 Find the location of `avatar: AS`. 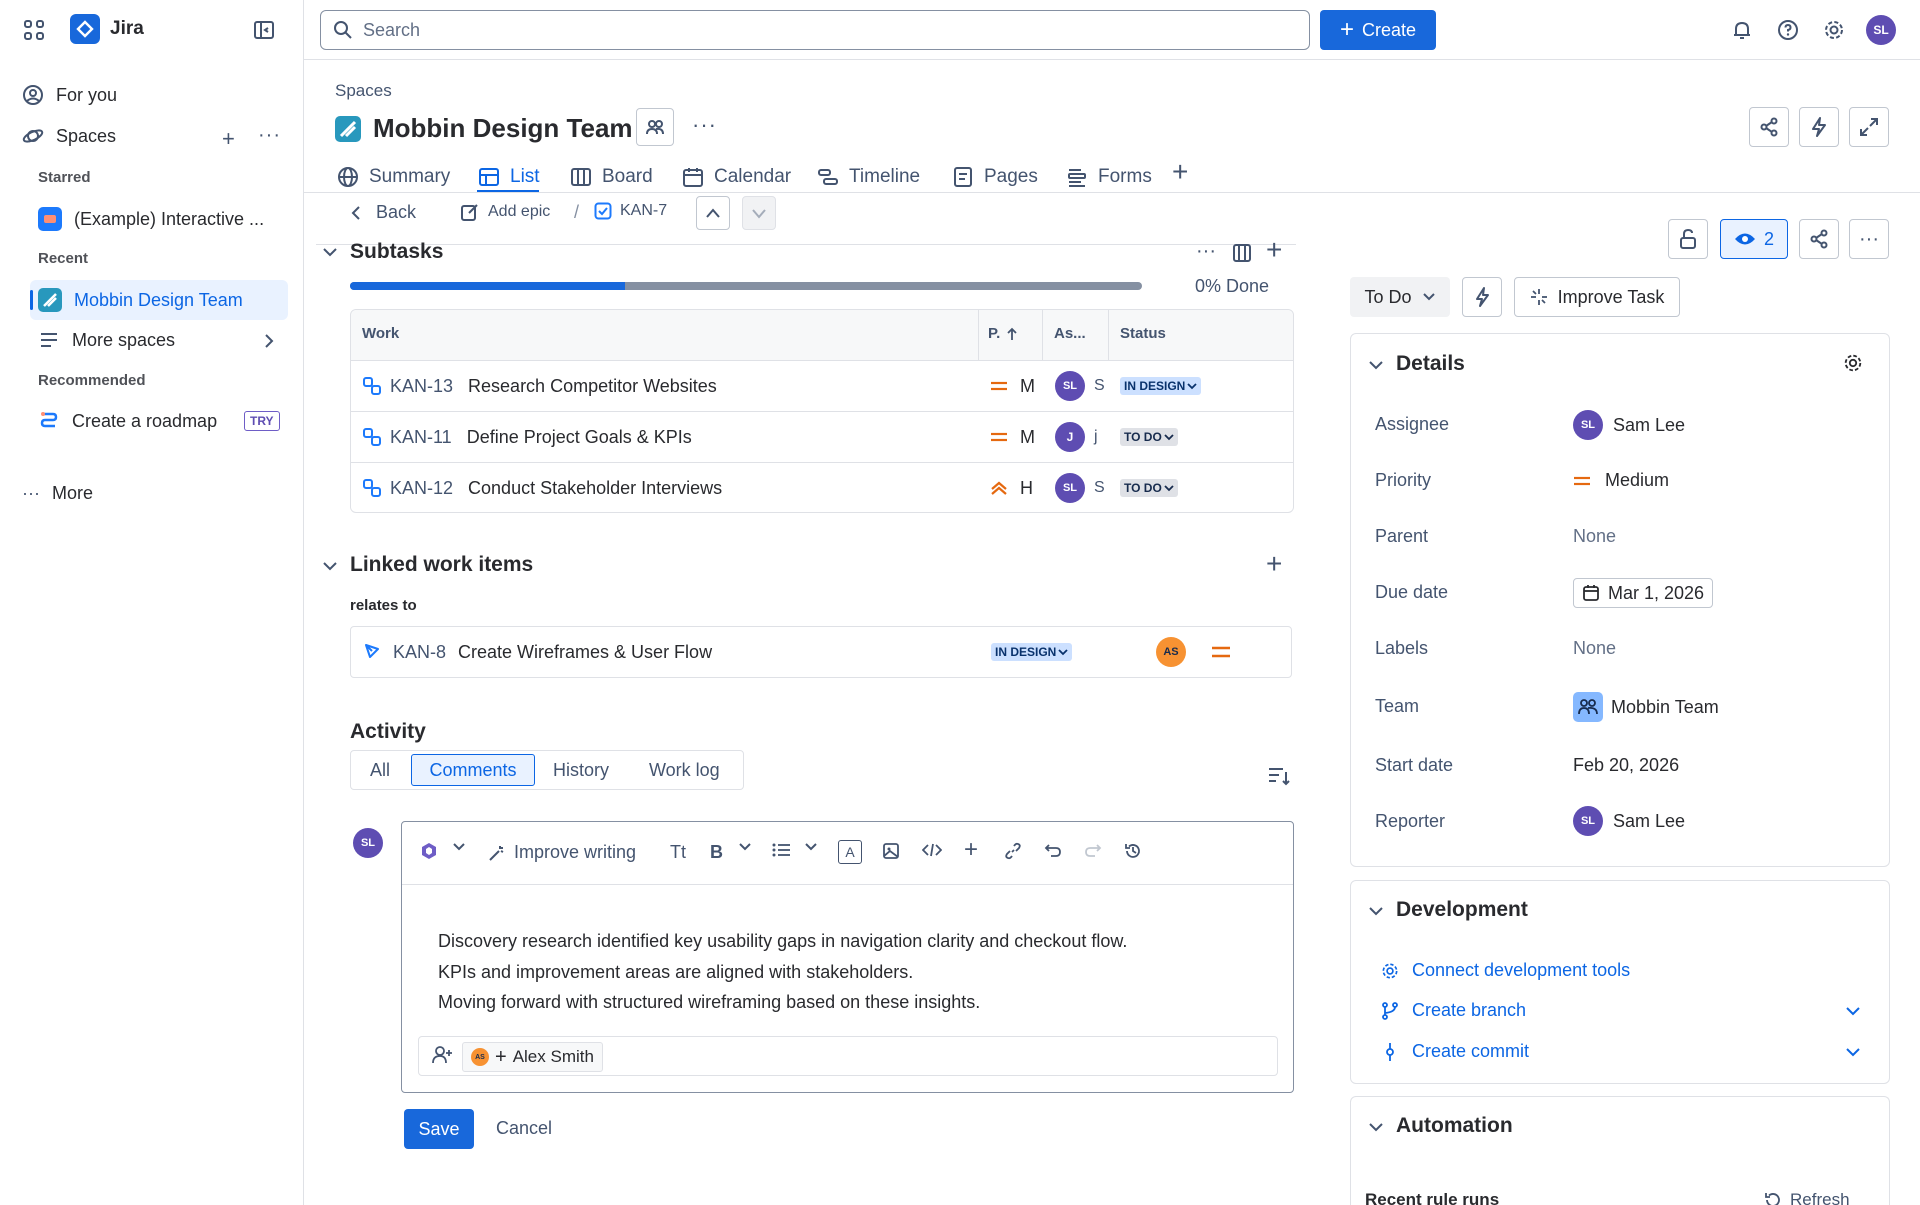

avatar: AS is located at coordinates (1171, 652).